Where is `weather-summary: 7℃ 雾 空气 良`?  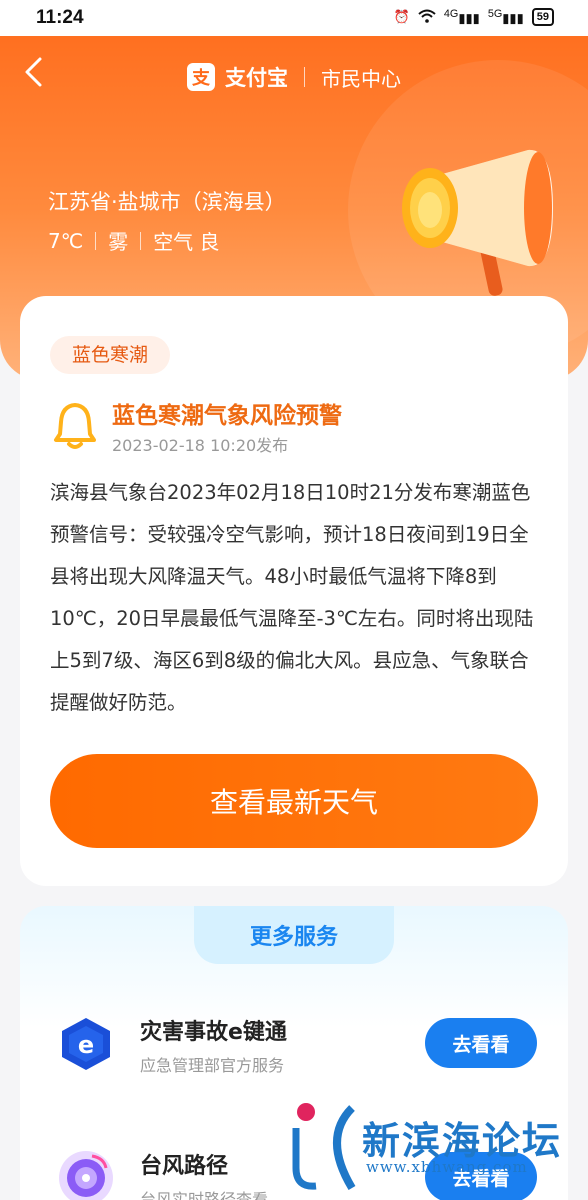
weather-summary: 7℃ 雾 空气 良 is located at coordinates (134, 240).